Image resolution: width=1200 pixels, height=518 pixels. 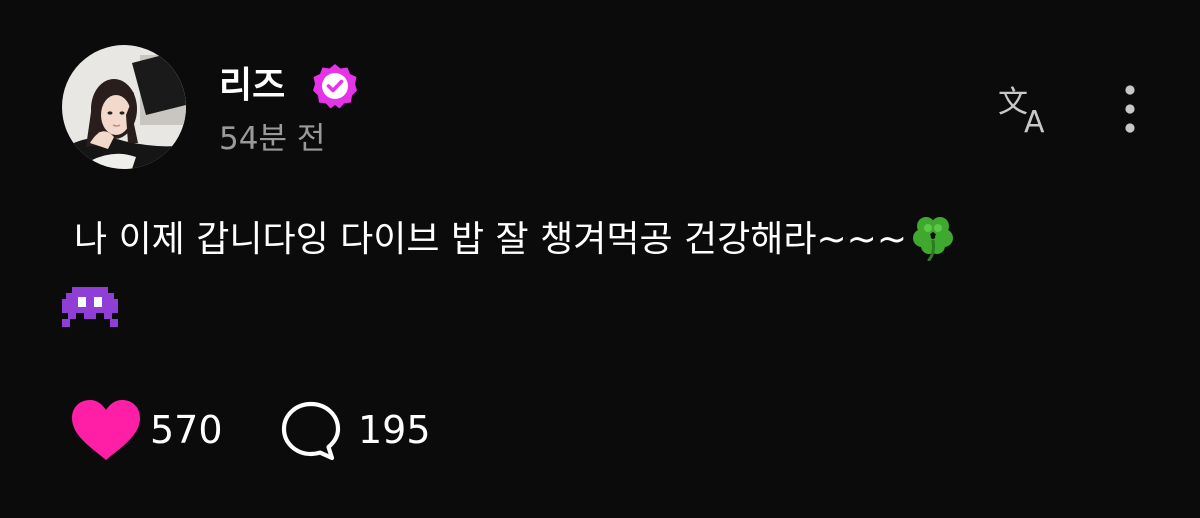 I want to click on translate-icon: 文 A, so click(x=1021, y=112).